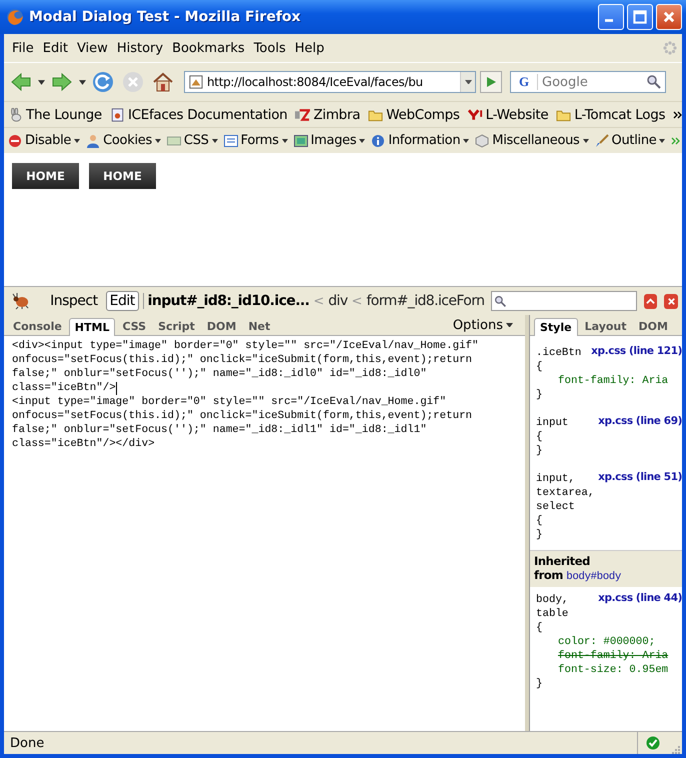 This screenshot has height=758, width=686. I want to click on css-selector: input,, so click(555, 479).